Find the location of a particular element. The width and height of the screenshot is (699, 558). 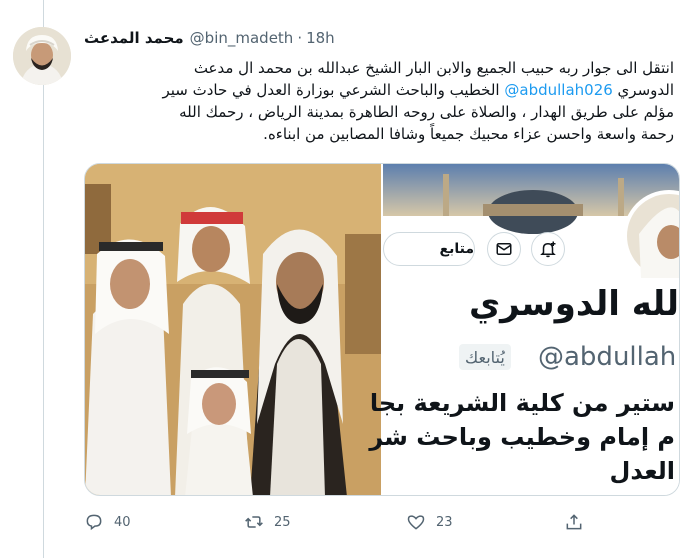

avatar-image is located at coordinates (42, 56).